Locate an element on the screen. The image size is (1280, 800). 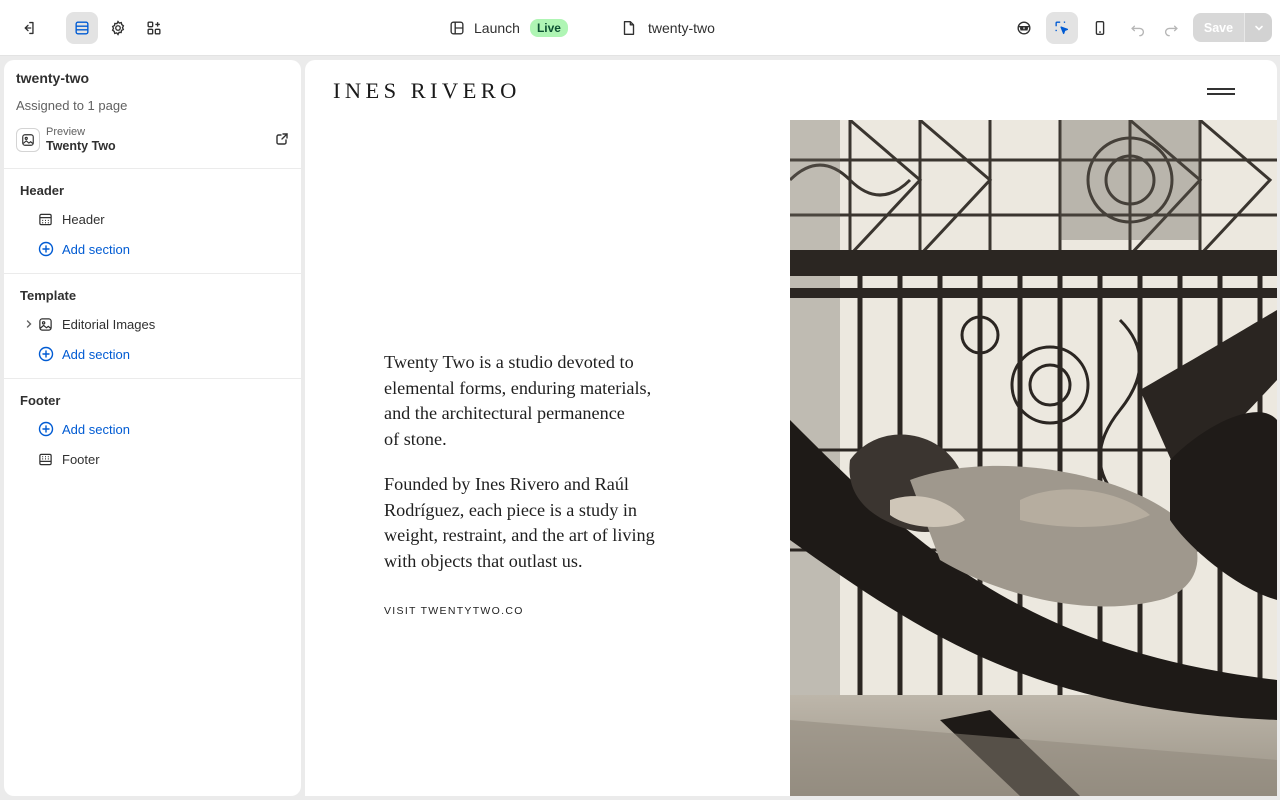
preview-thumbnail is located at coordinates (28, 140).